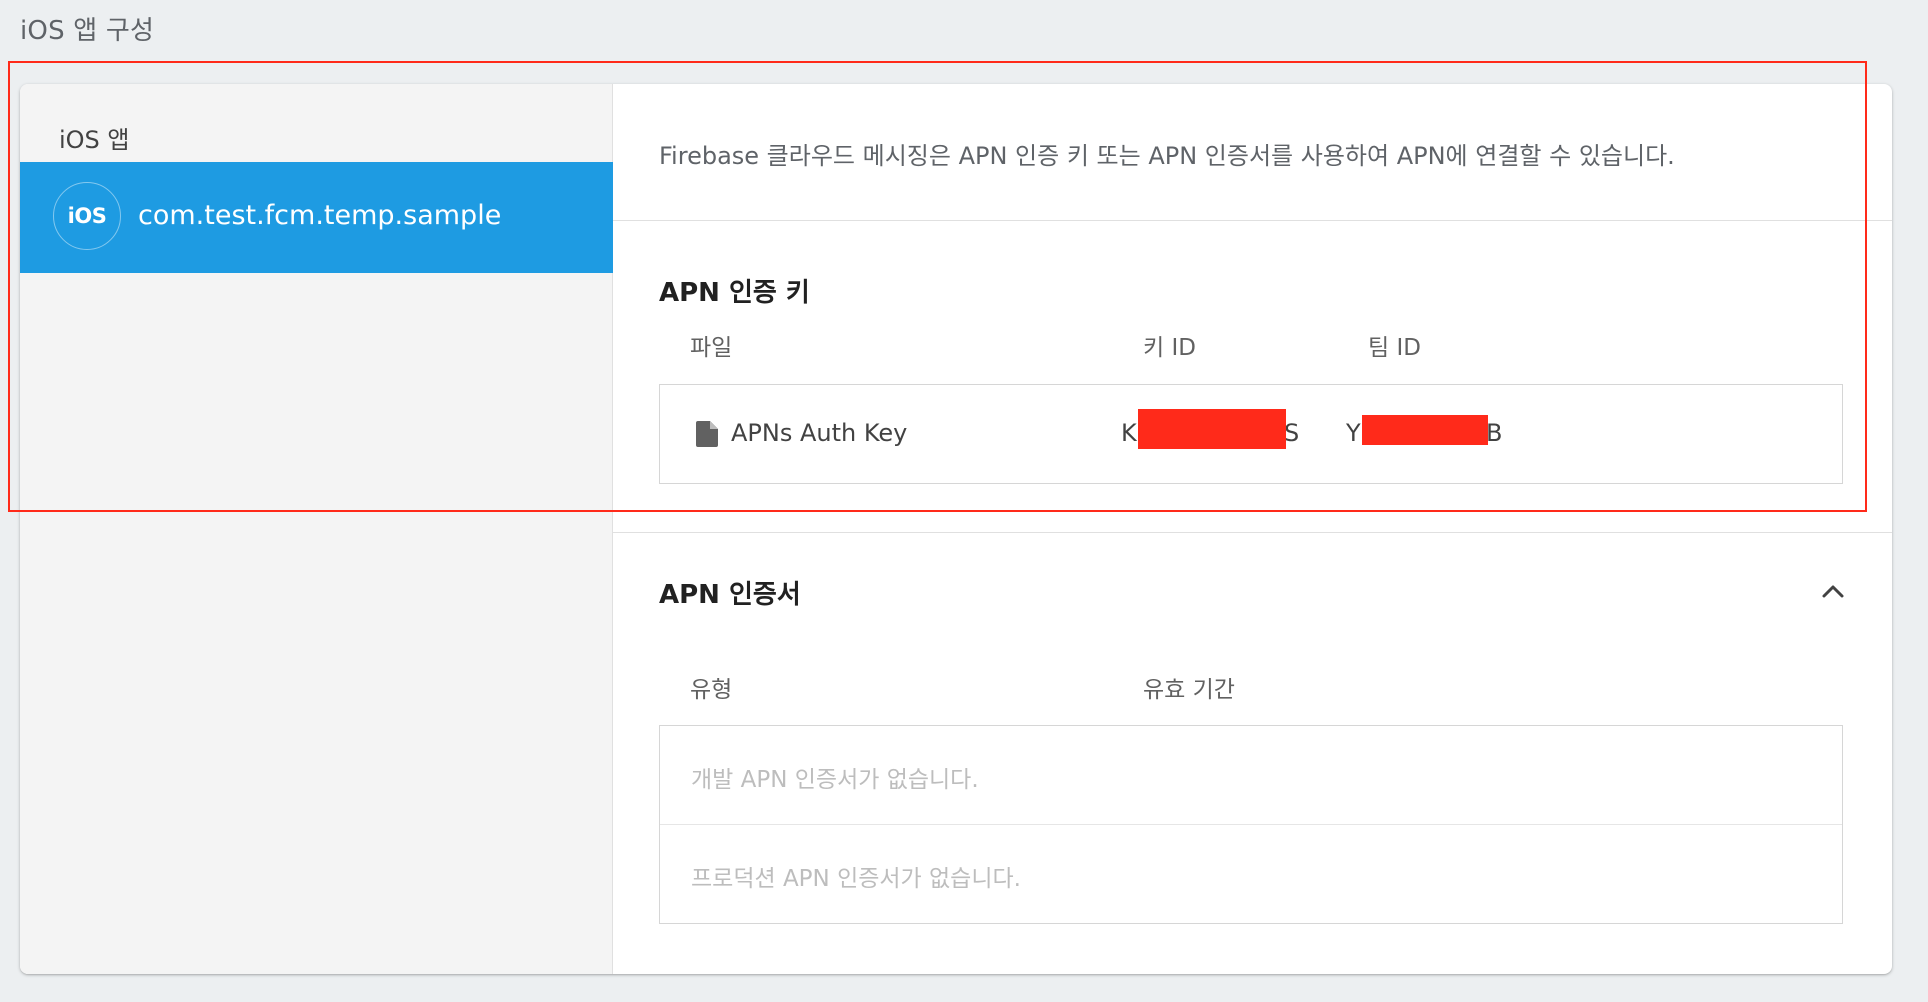 The image size is (1928, 1002). I want to click on sidebar-item-app: iOS com.test.fcm.temp.sample, so click(316, 217).